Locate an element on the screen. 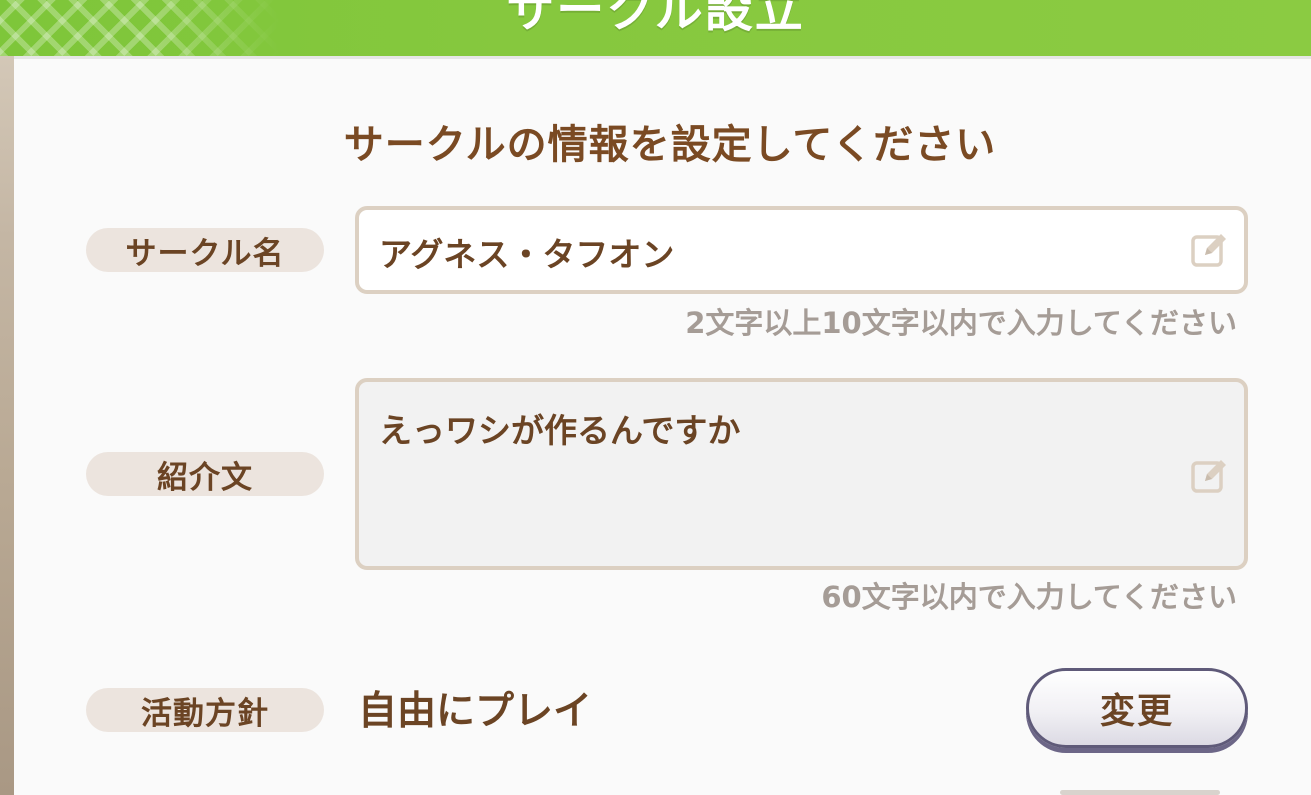  circle-name-hint: 2文字以上10文字以内で入力してください is located at coordinates (961, 323).